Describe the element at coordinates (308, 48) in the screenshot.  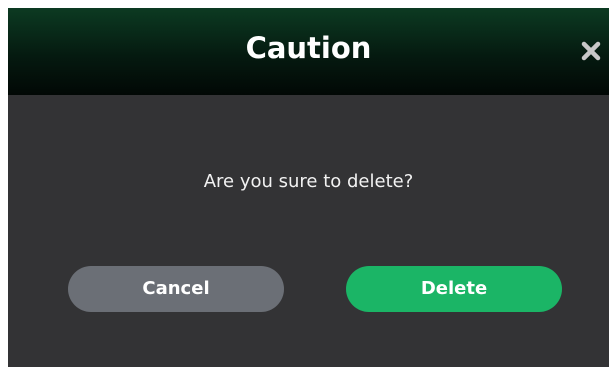
I see `dialog-title: Caution` at that location.